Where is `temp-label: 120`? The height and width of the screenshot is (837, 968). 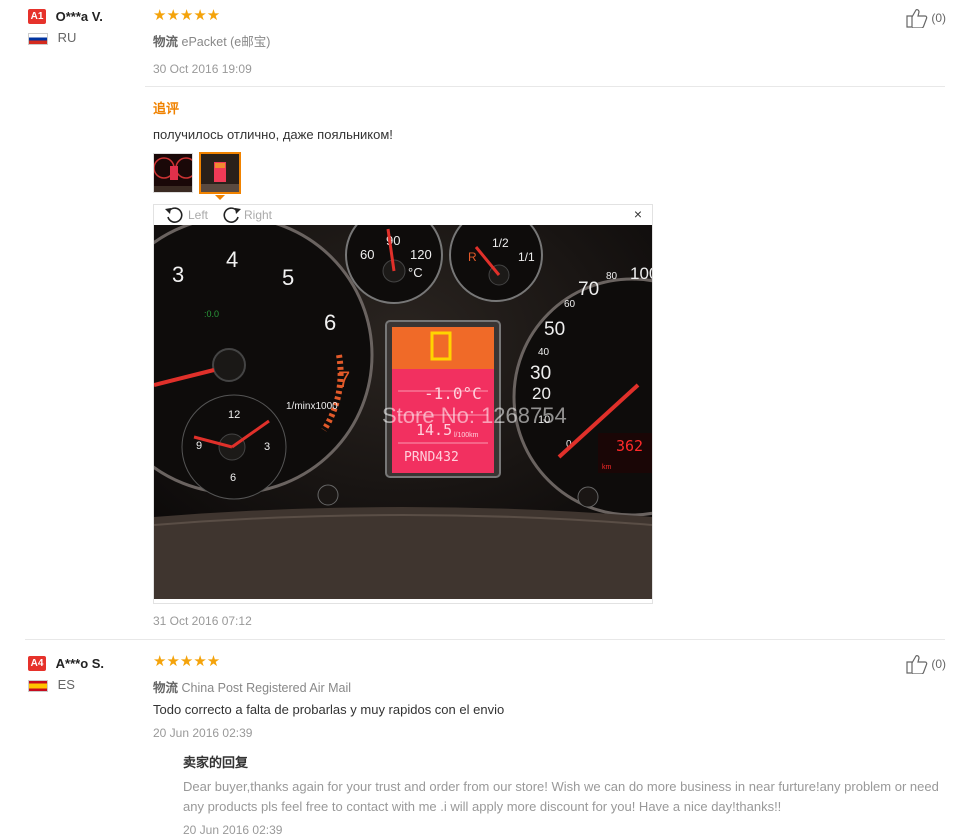 temp-label: 120 is located at coordinates (421, 254).